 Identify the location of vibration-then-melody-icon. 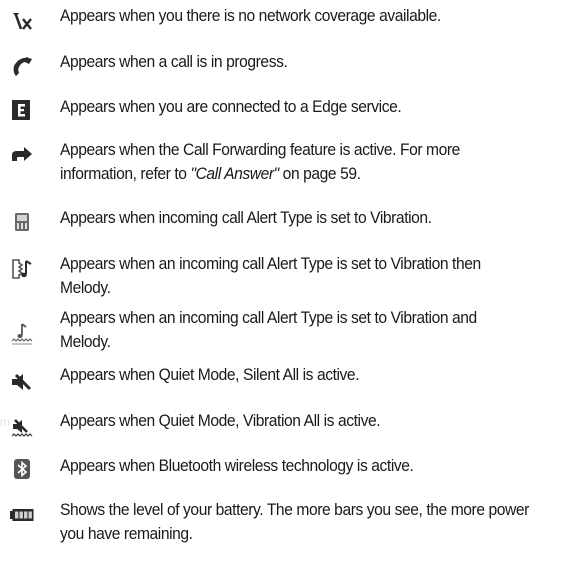
(22, 269).